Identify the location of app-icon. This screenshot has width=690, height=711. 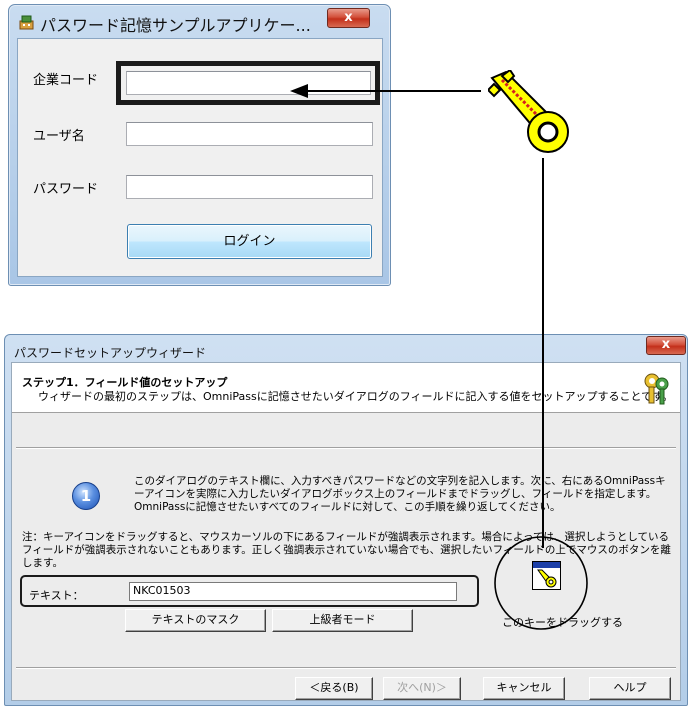
(26, 22).